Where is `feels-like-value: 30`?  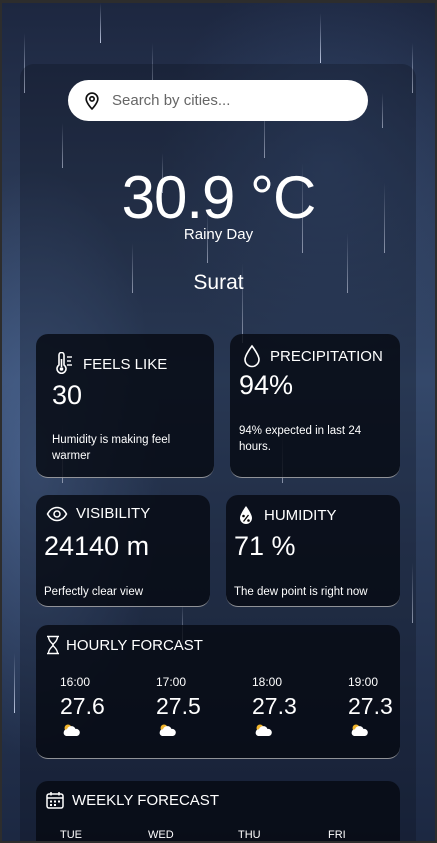 feels-like-value: 30 is located at coordinates (67, 395).